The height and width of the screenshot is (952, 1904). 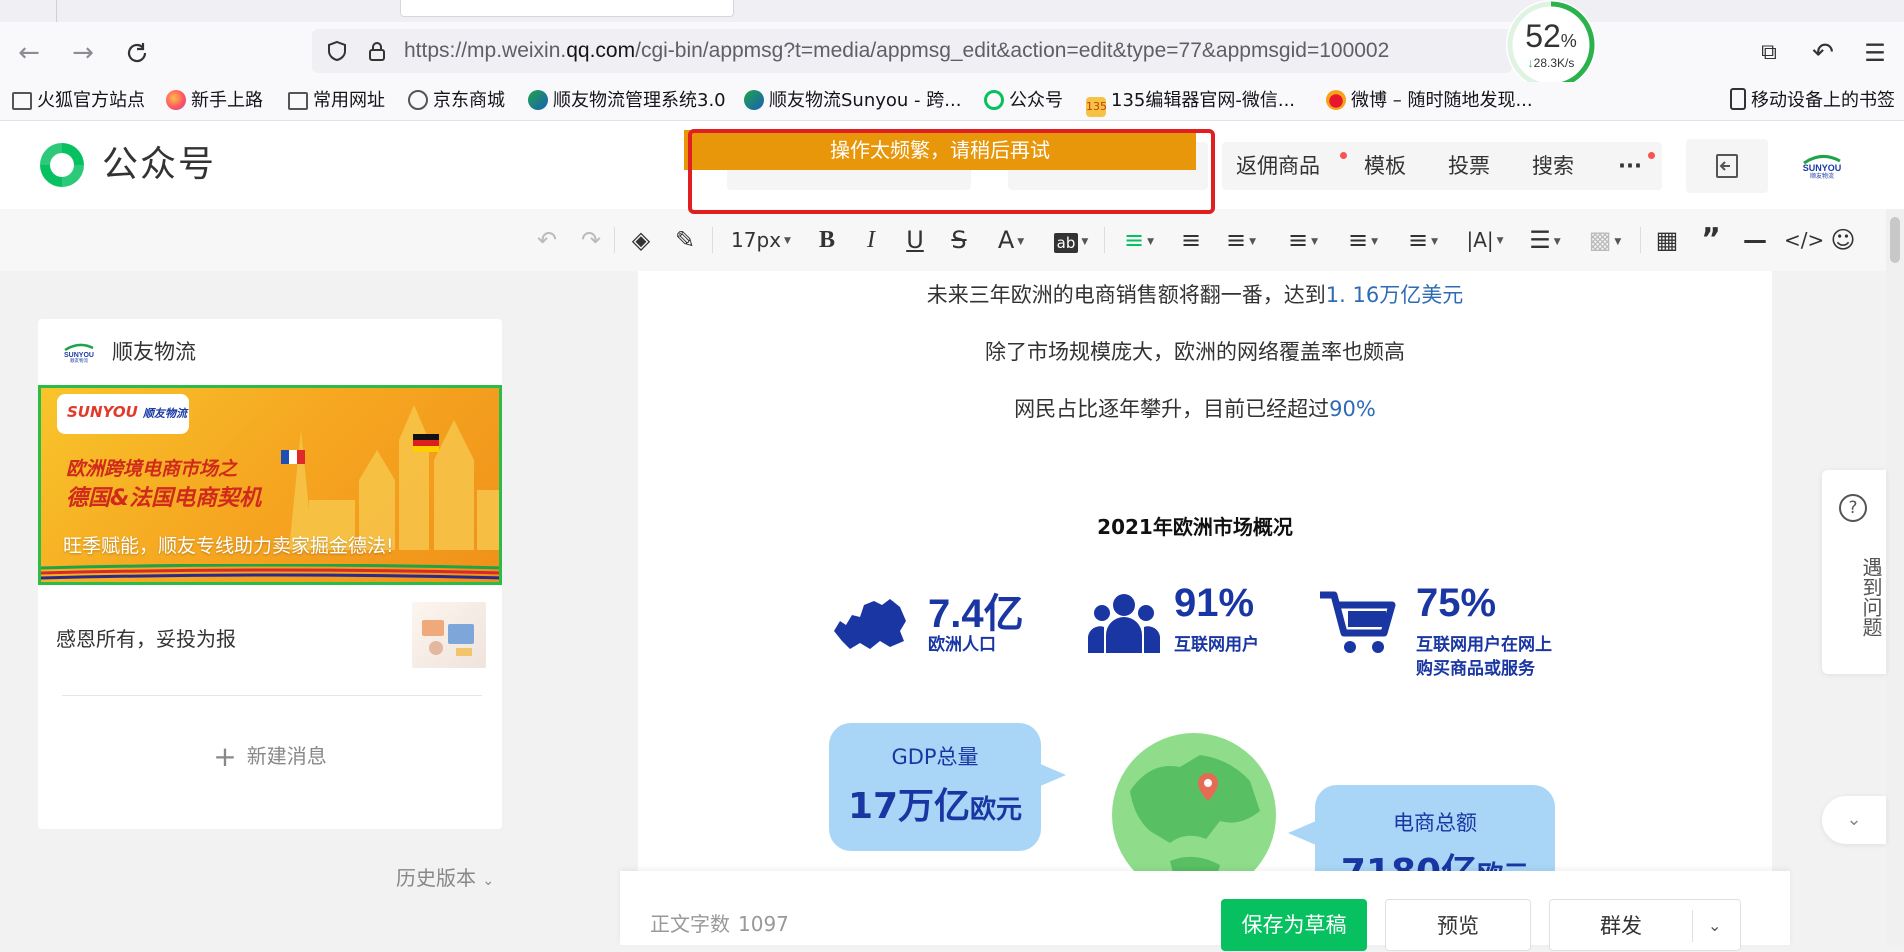 What do you see at coordinates (827, 240) in the screenshot?
I see `bold-icon: B` at bounding box center [827, 240].